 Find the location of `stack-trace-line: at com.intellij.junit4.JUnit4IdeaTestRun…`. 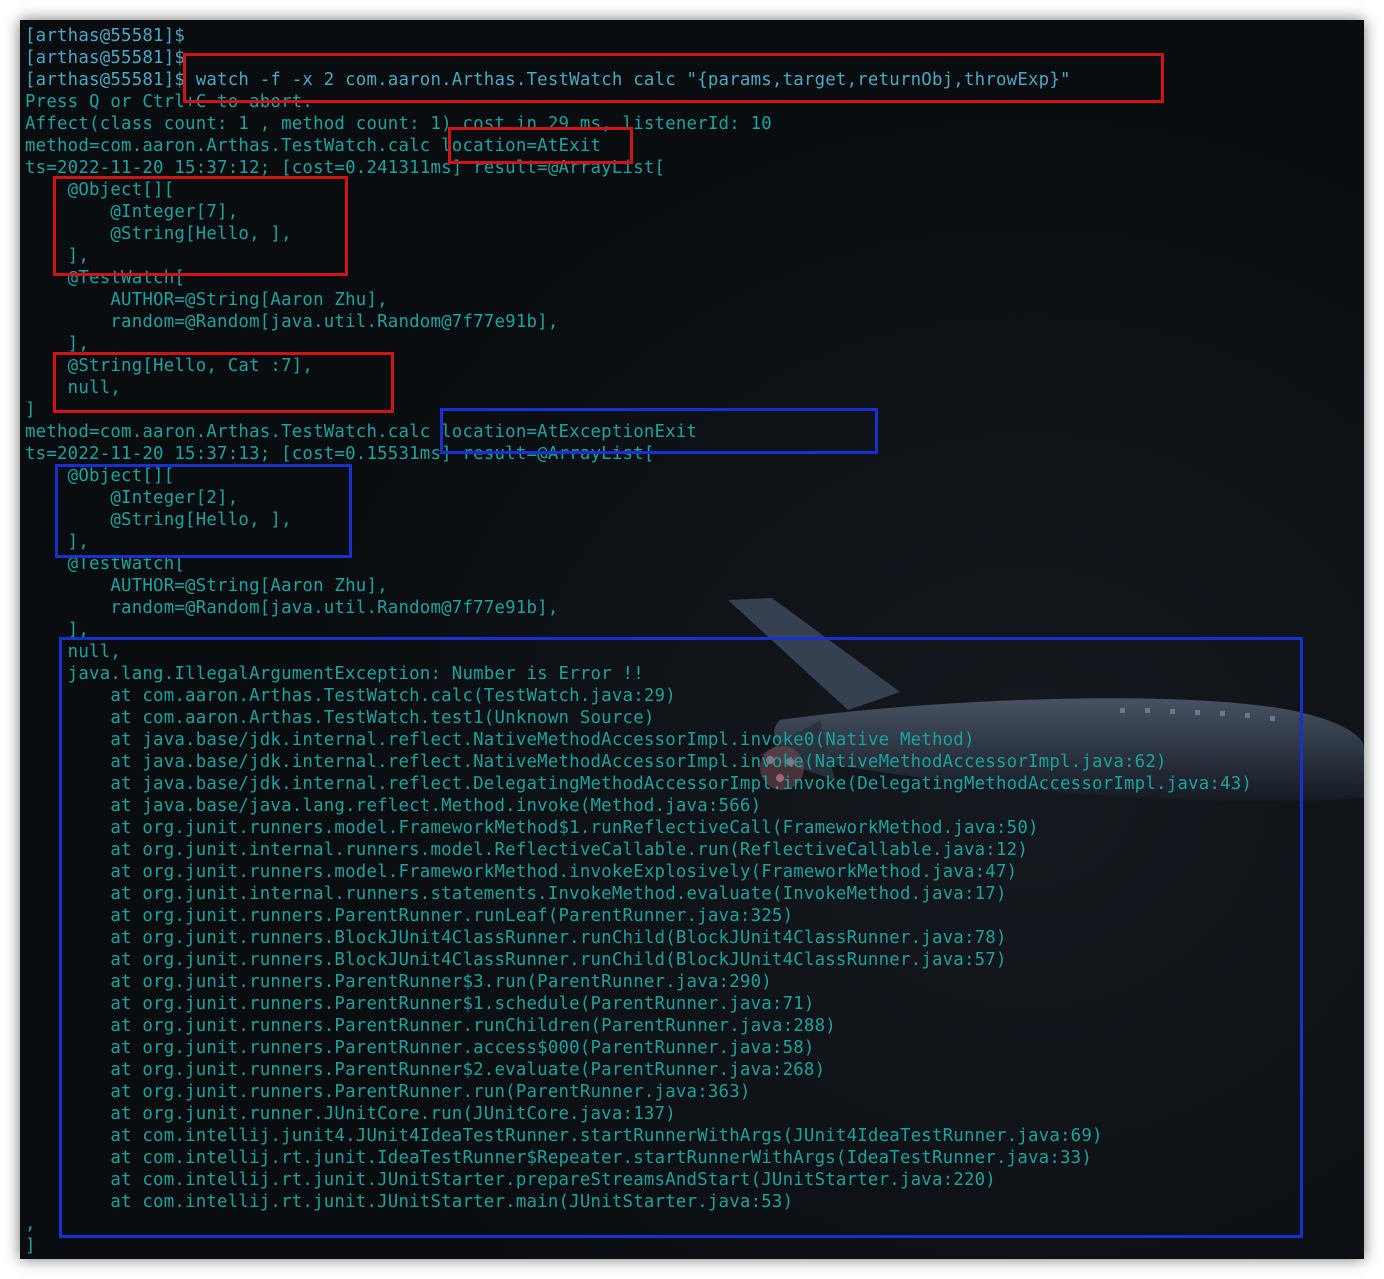

stack-trace-line: at com.intellij.junit4.JUnit4IdeaTestRun… is located at coordinates (564, 1136).